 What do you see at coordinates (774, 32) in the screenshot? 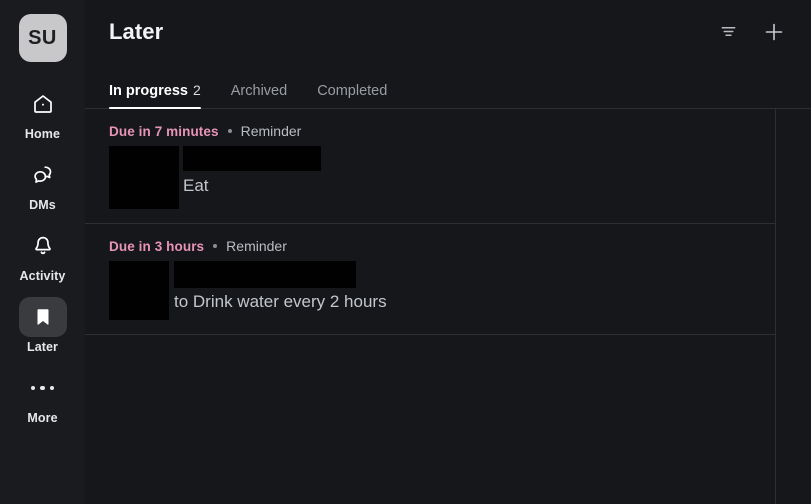
I see `plus-icon` at bounding box center [774, 32].